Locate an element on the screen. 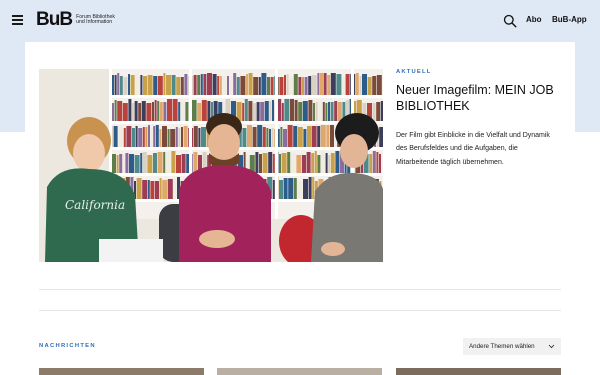 The width and height of the screenshot is (600, 375). nav-link-abo: Abo is located at coordinates (534, 19).